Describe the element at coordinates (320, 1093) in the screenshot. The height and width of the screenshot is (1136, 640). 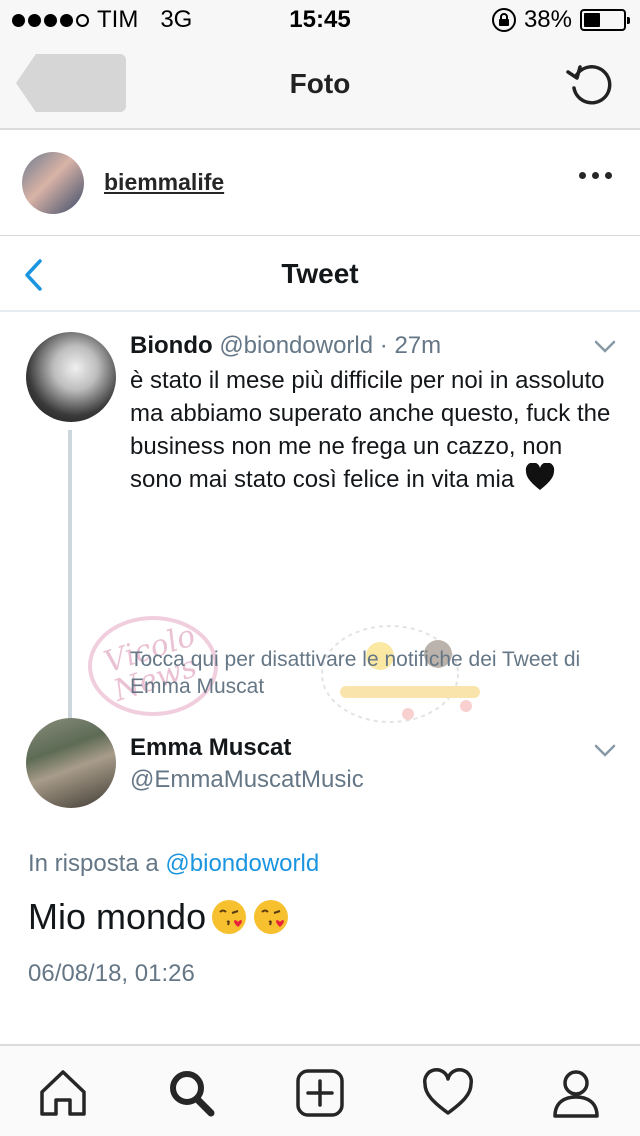
I see `add-post-icon` at that location.